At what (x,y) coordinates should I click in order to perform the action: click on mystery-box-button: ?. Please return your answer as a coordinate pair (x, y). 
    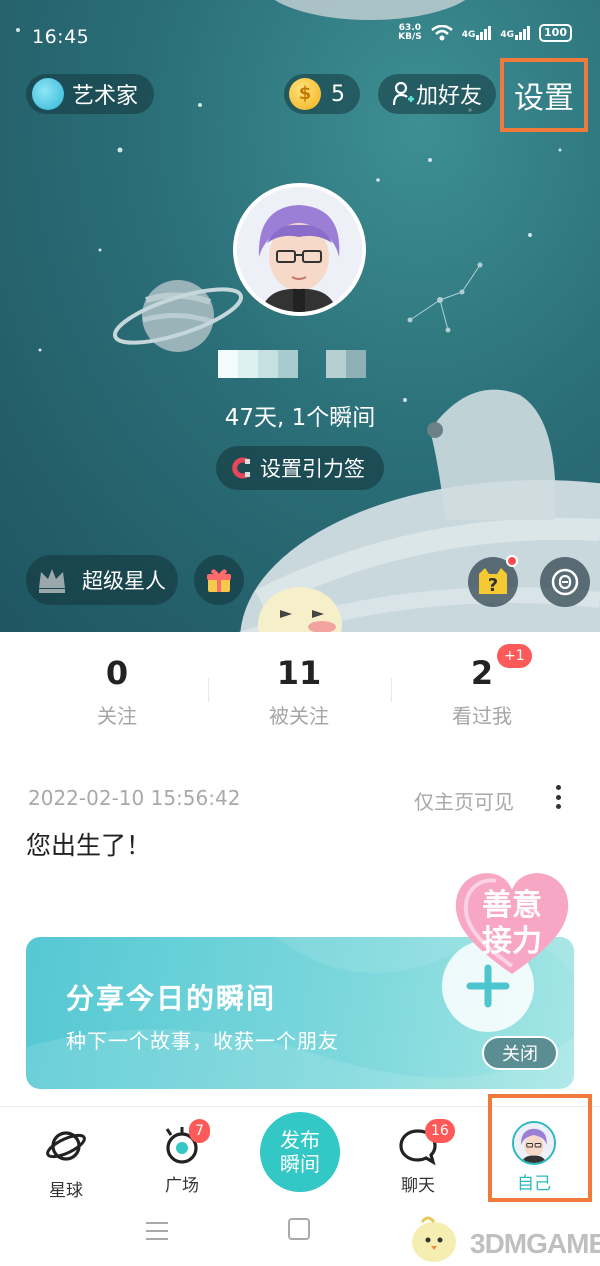
    Looking at the image, I should click on (493, 581).